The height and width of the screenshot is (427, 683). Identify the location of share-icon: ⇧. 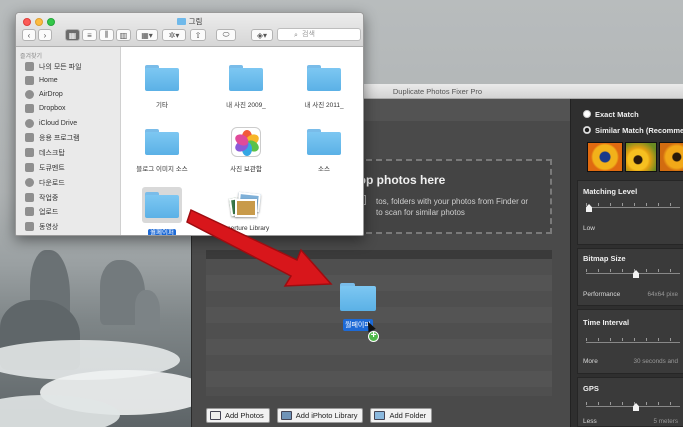
(198, 35).